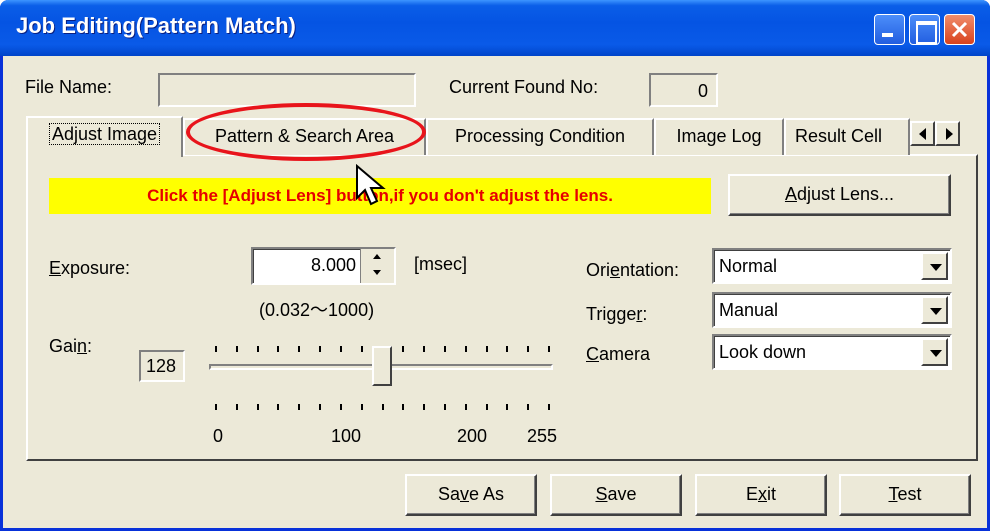 The height and width of the screenshot is (531, 990). Describe the element at coordinates (441, 264) in the screenshot. I see `exposure-unit: [msec]` at that location.